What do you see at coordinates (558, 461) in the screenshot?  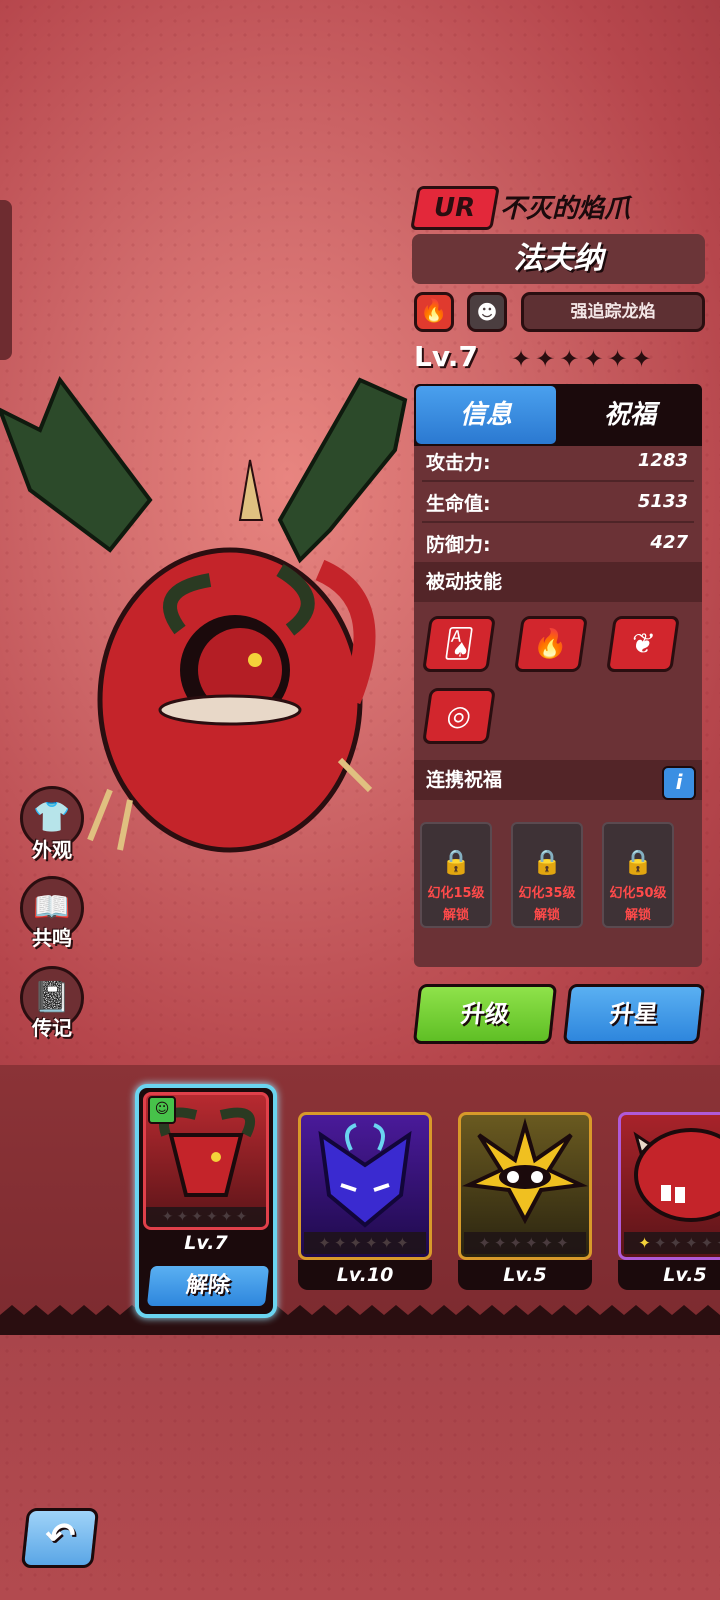 I see `stat-row-attack: 攻击力: 1283` at bounding box center [558, 461].